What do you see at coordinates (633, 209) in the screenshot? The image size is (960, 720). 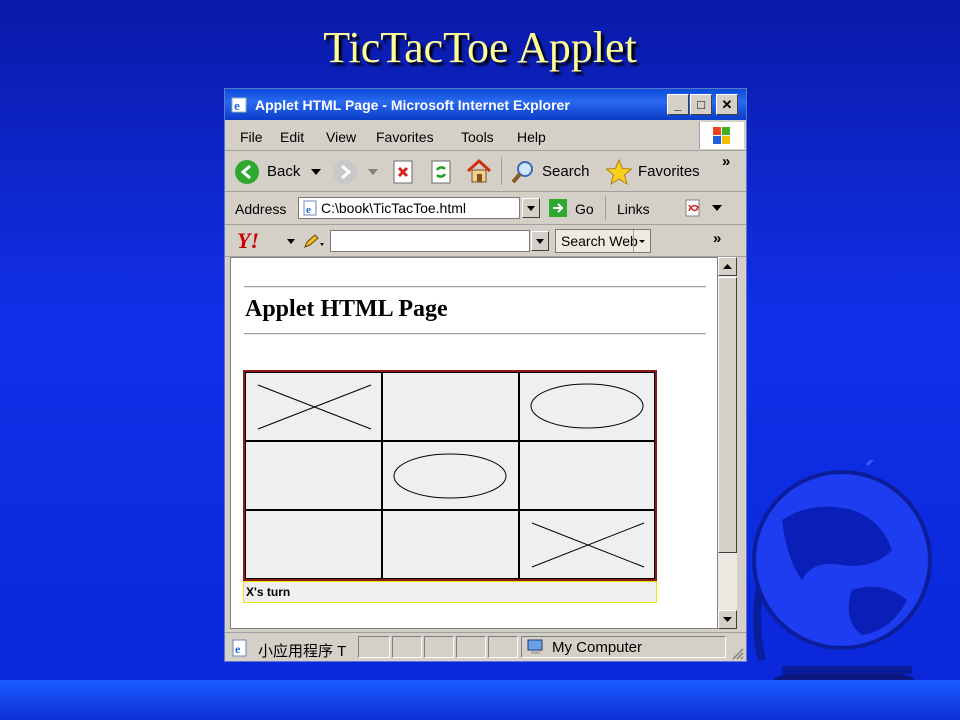 I see `links-button: Links` at bounding box center [633, 209].